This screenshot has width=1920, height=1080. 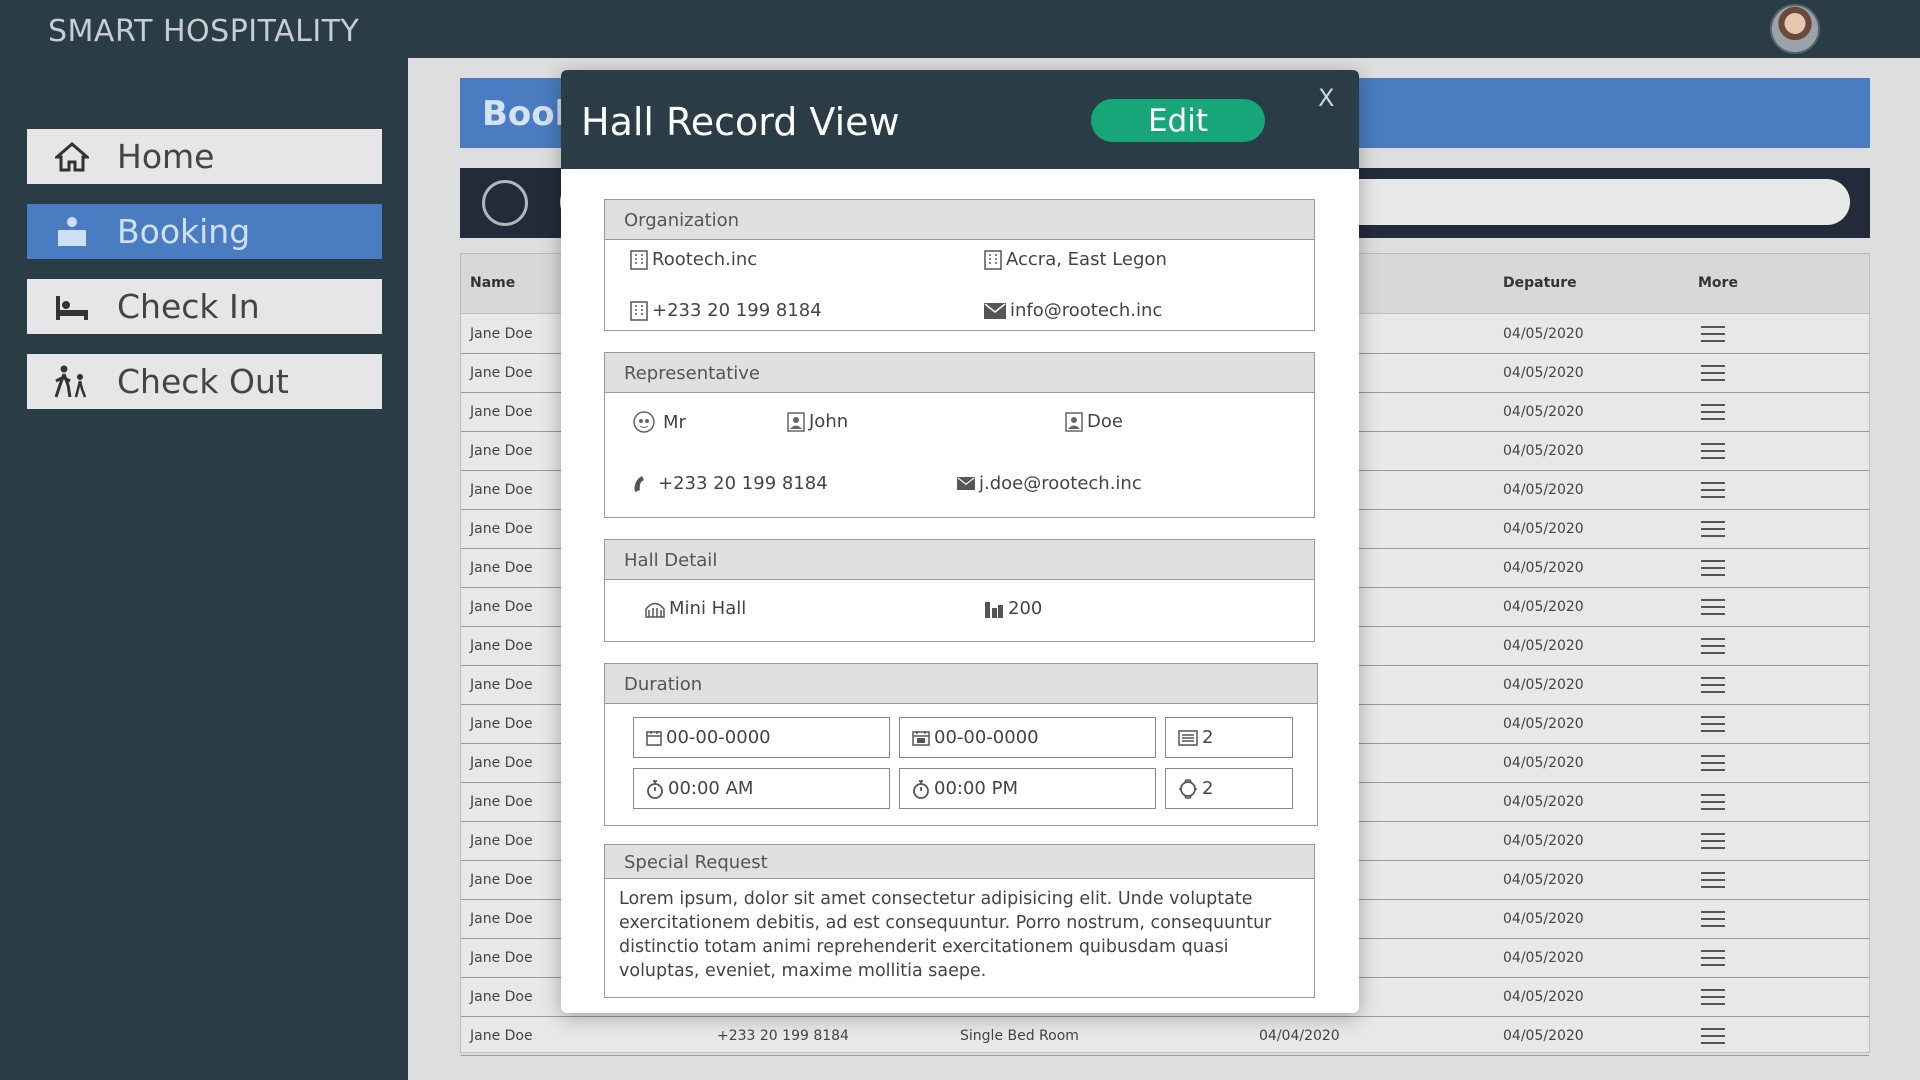 What do you see at coordinates (1795, 29) in the screenshot?
I see `user-avatar` at bounding box center [1795, 29].